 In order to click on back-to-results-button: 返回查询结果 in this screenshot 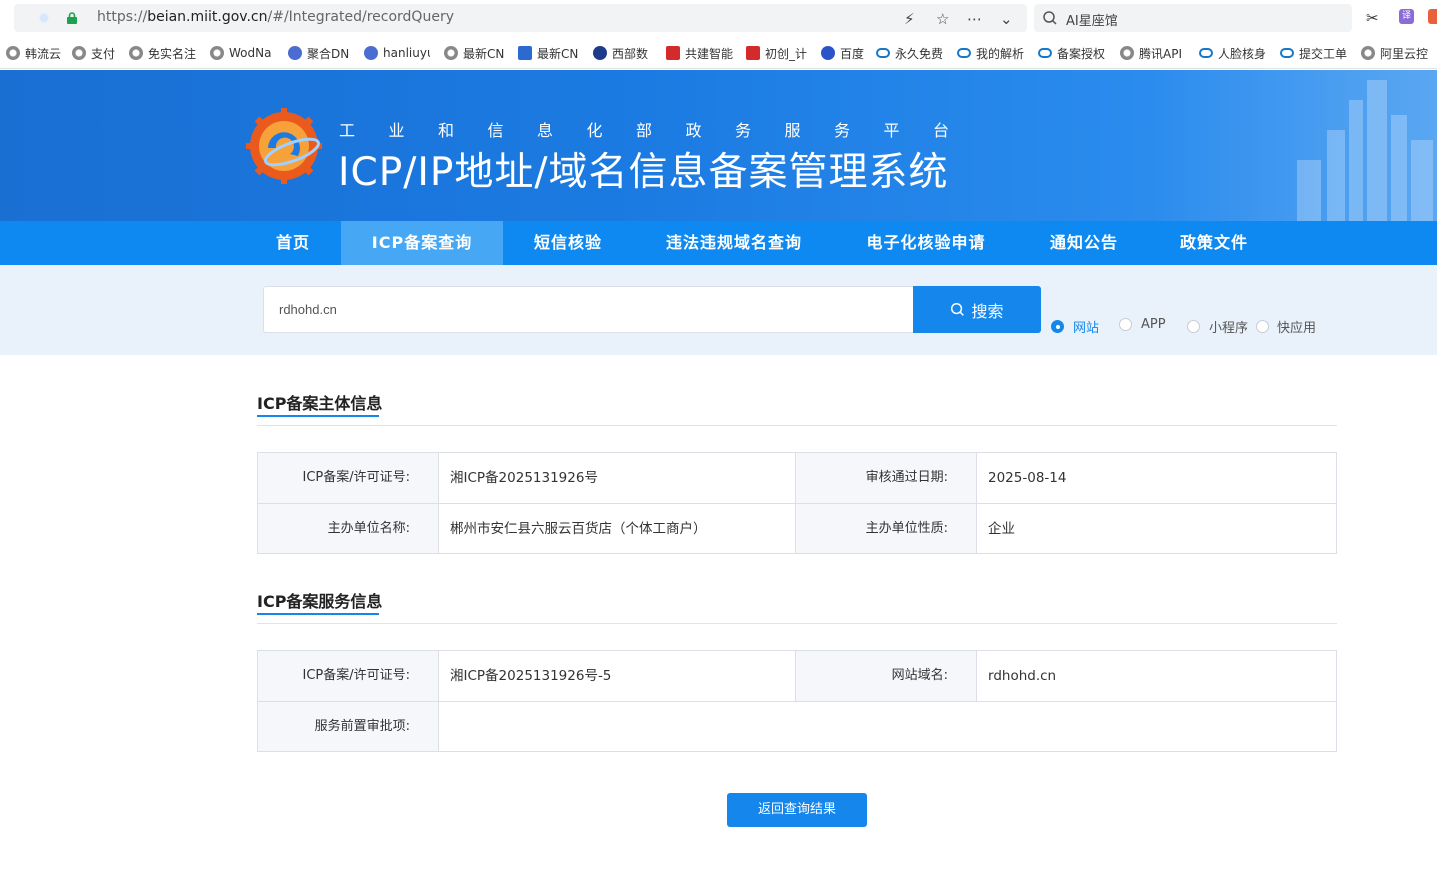, I will do `click(797, 810)`.